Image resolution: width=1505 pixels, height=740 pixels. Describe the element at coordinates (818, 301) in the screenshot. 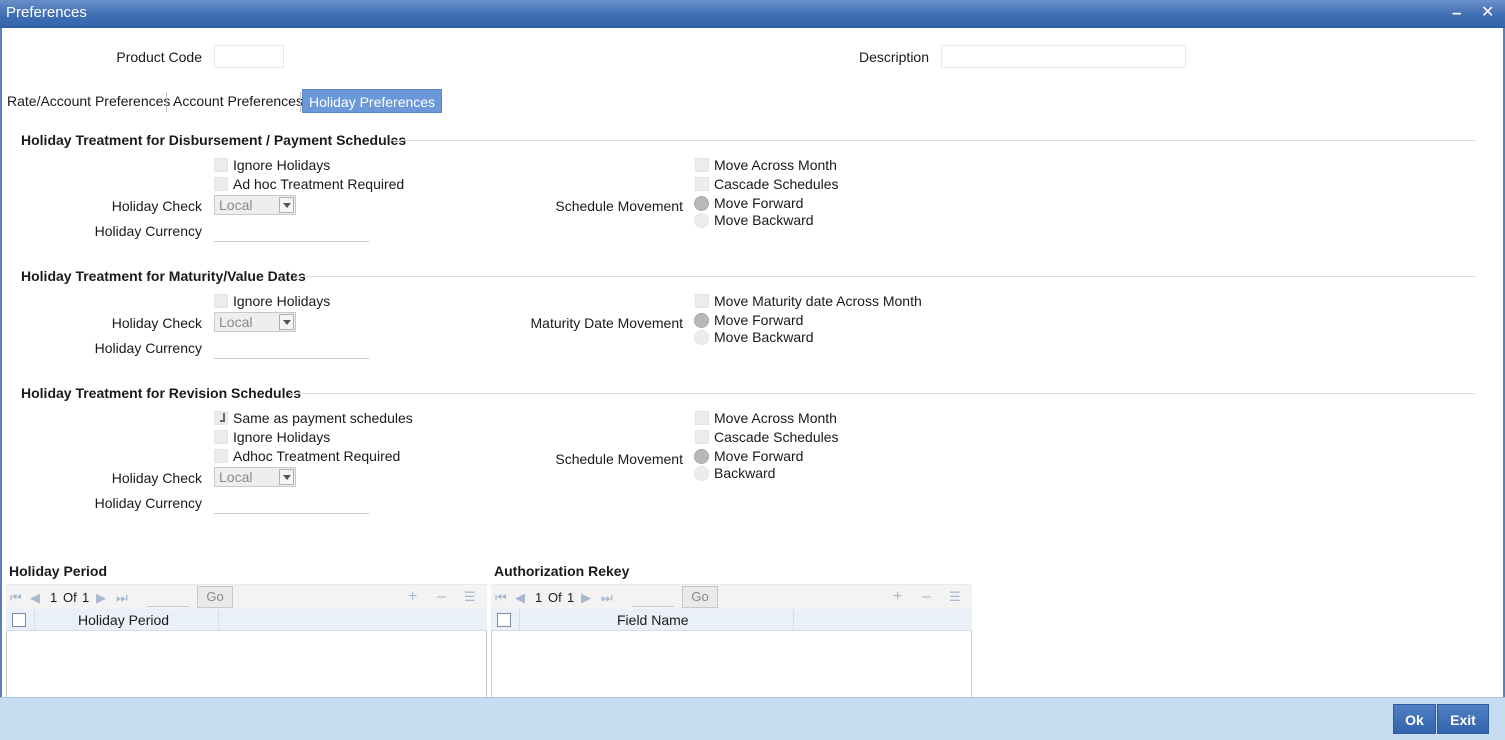

I see `mat-move-across-month-label: Move Maturity date Across Month` at that location.